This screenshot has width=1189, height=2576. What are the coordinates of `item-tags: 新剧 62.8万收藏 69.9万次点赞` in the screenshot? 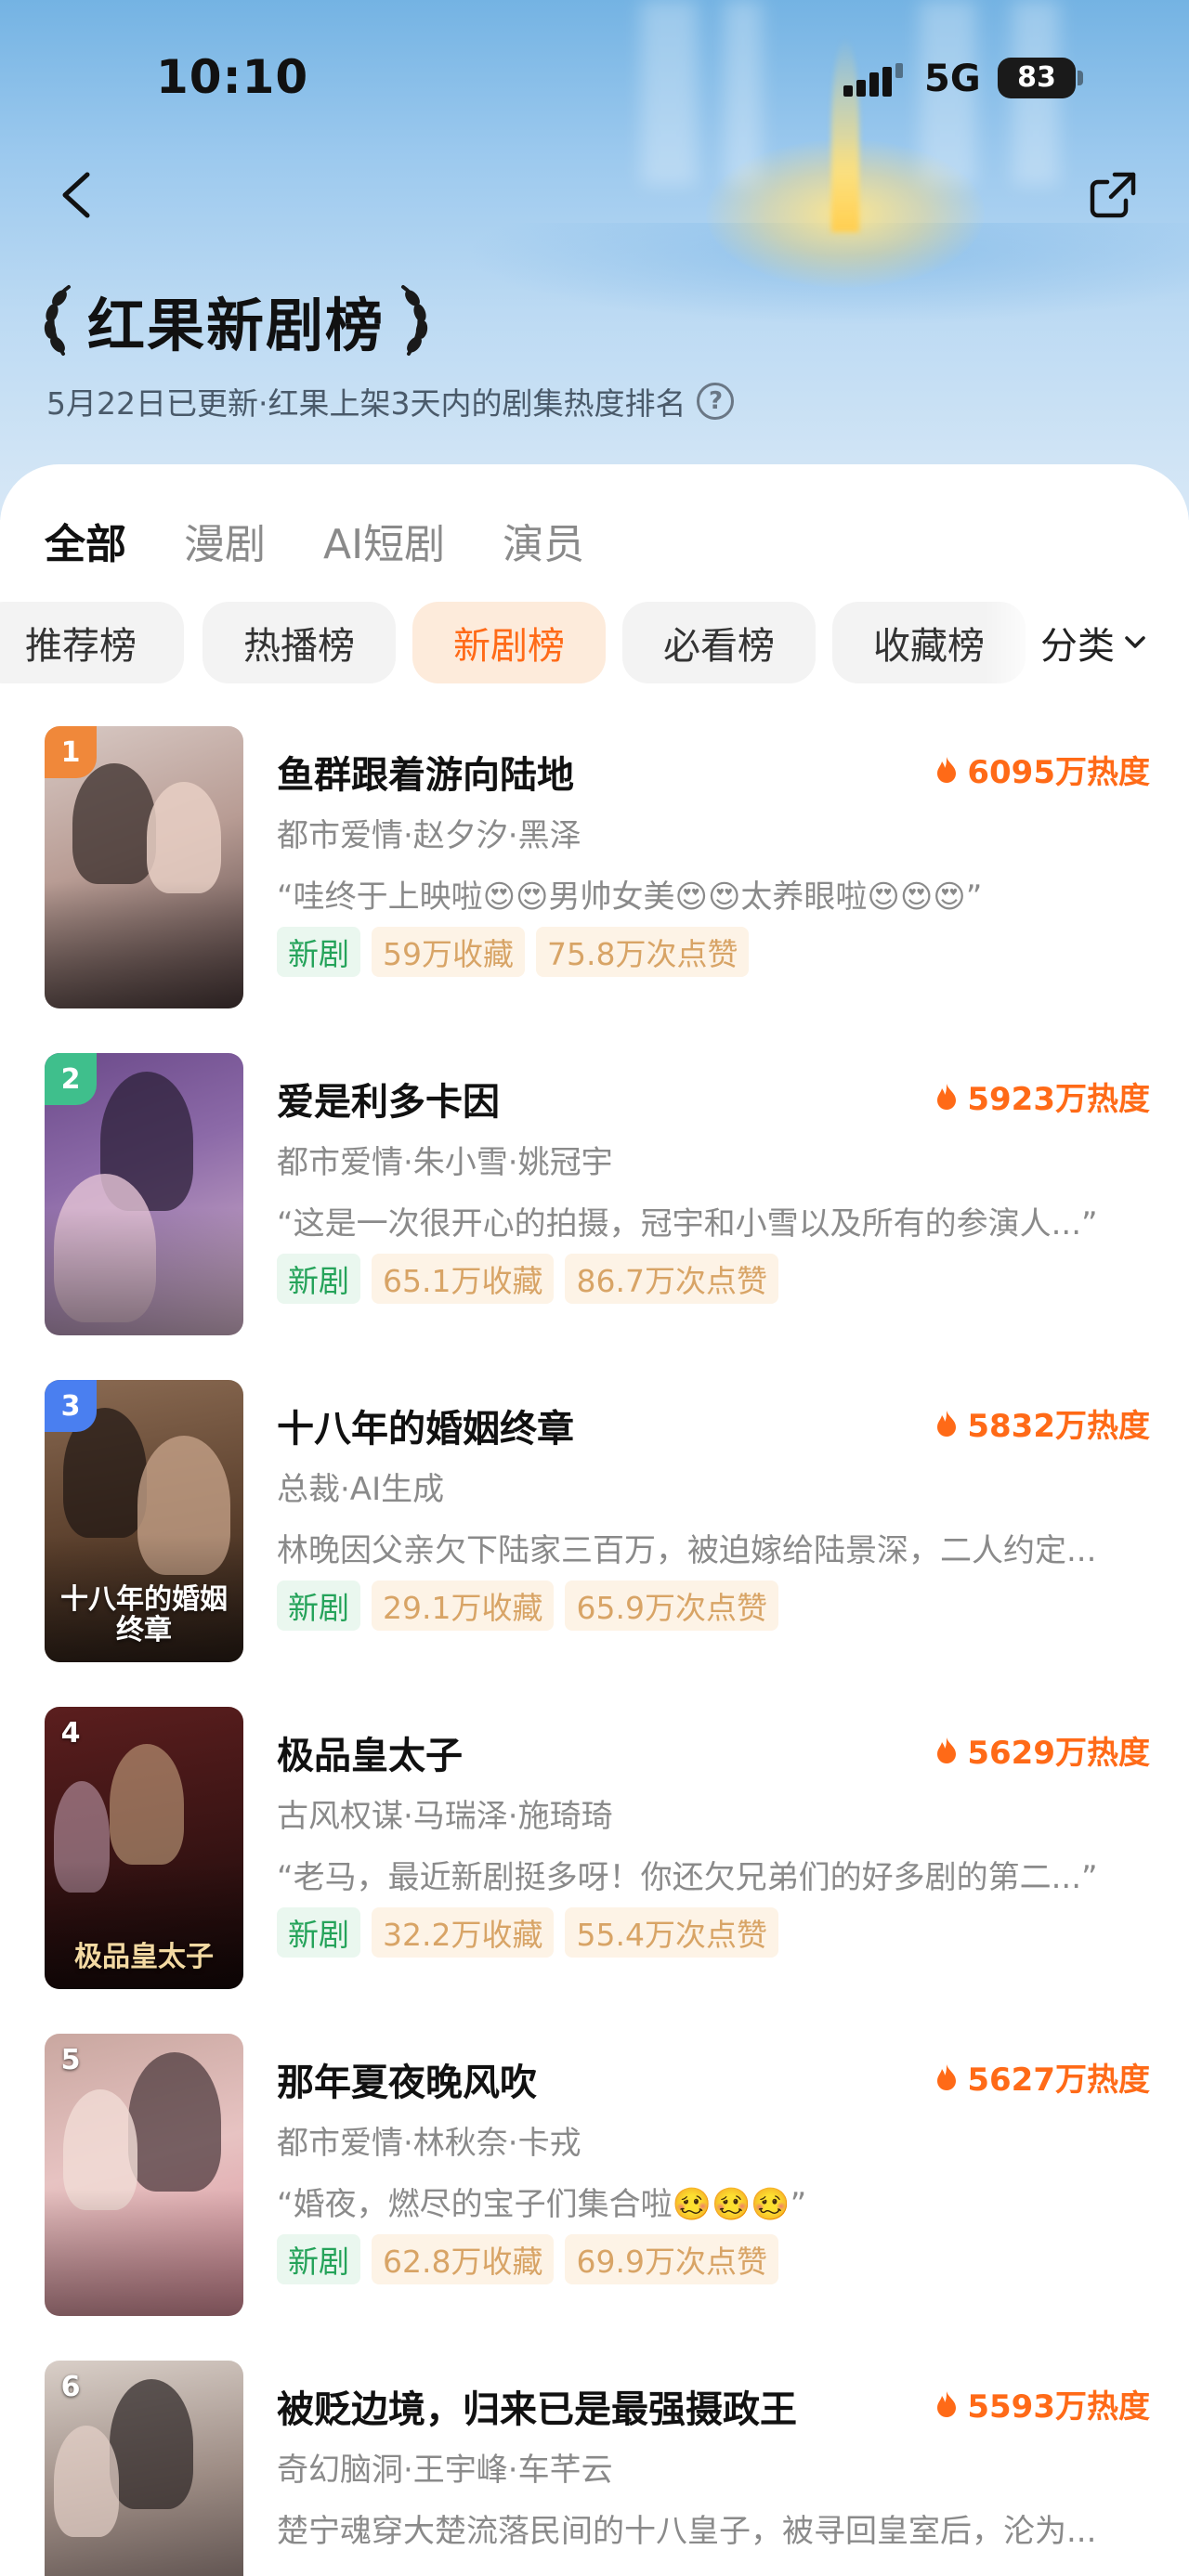 It's located at (527, 2259).